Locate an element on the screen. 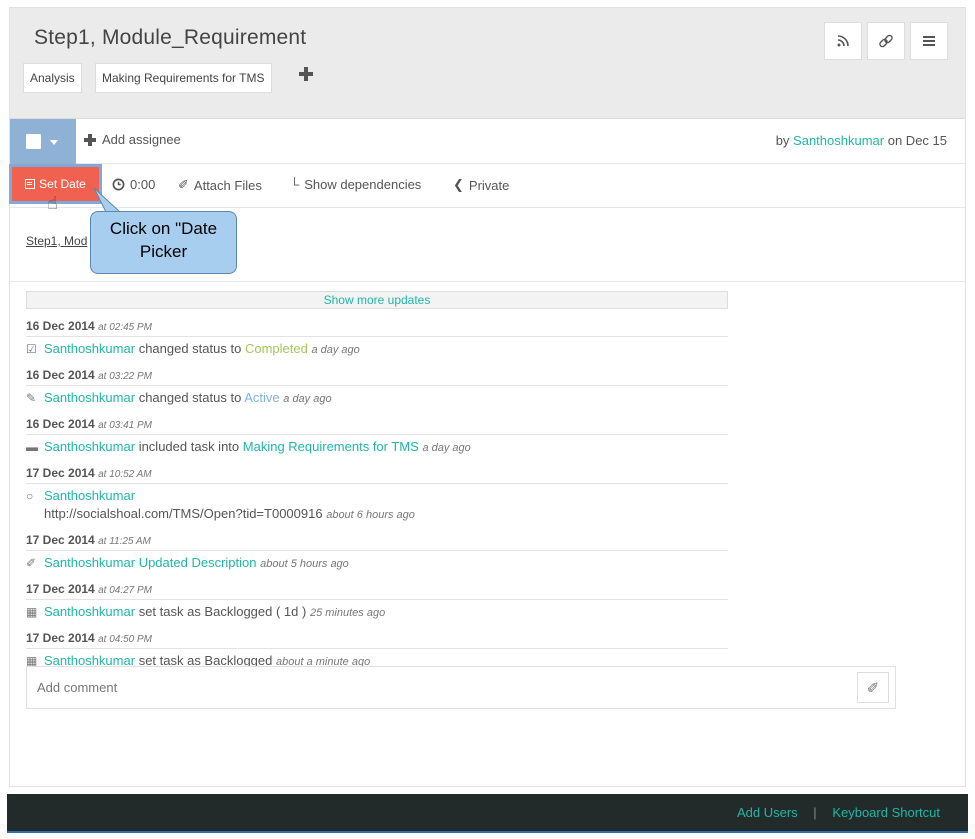 The height and width of the screenshot is (839, 975). project-link: Making Requirements for TMS is located at coordinates (331, 446).